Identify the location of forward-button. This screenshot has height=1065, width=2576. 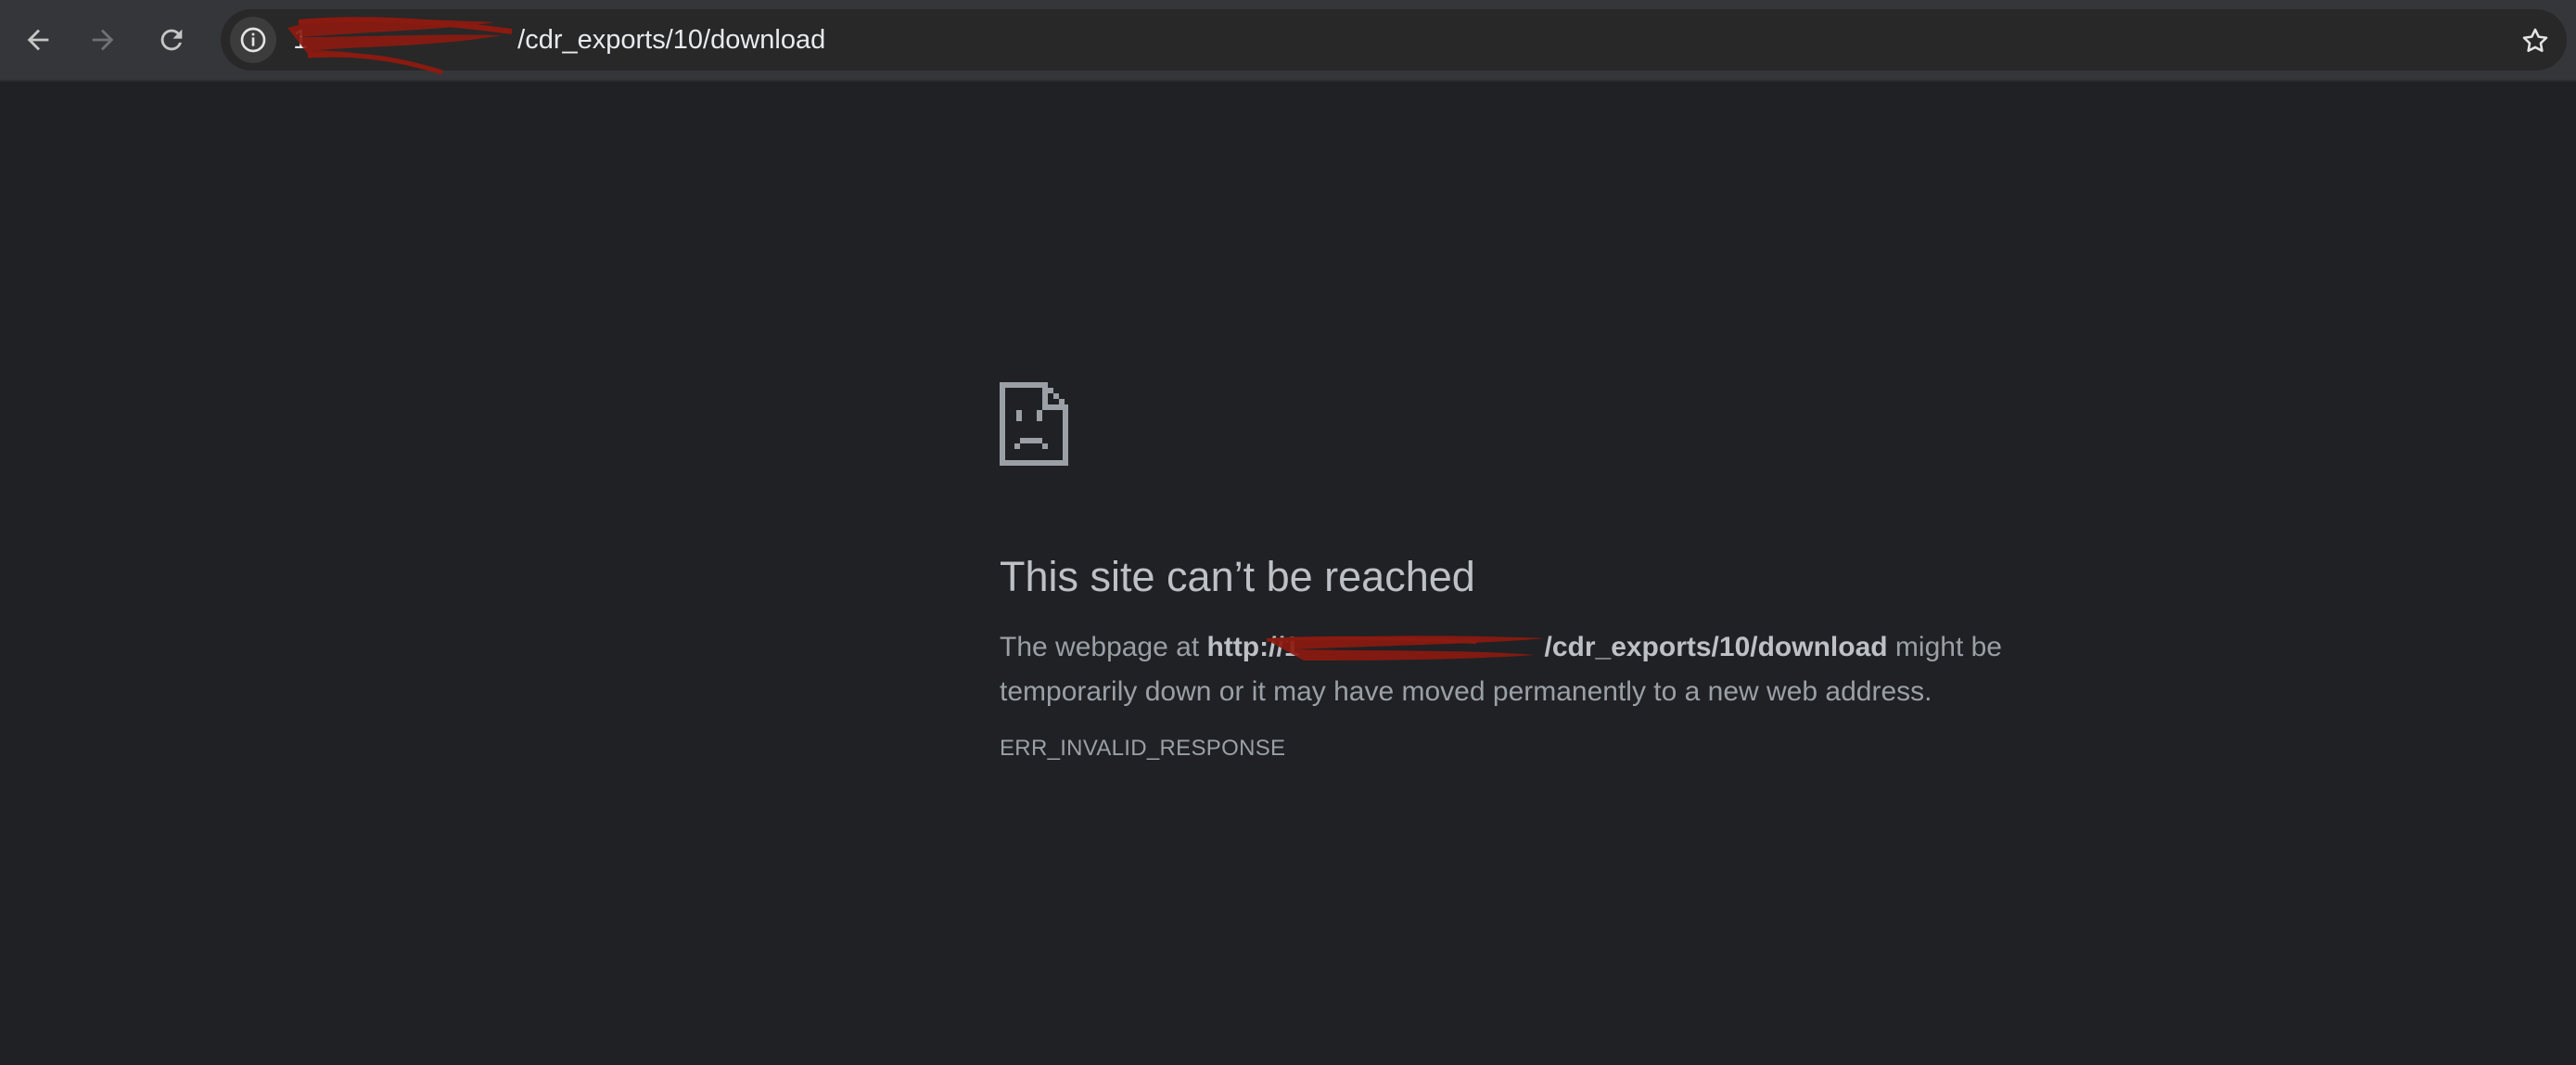
(103, 40).